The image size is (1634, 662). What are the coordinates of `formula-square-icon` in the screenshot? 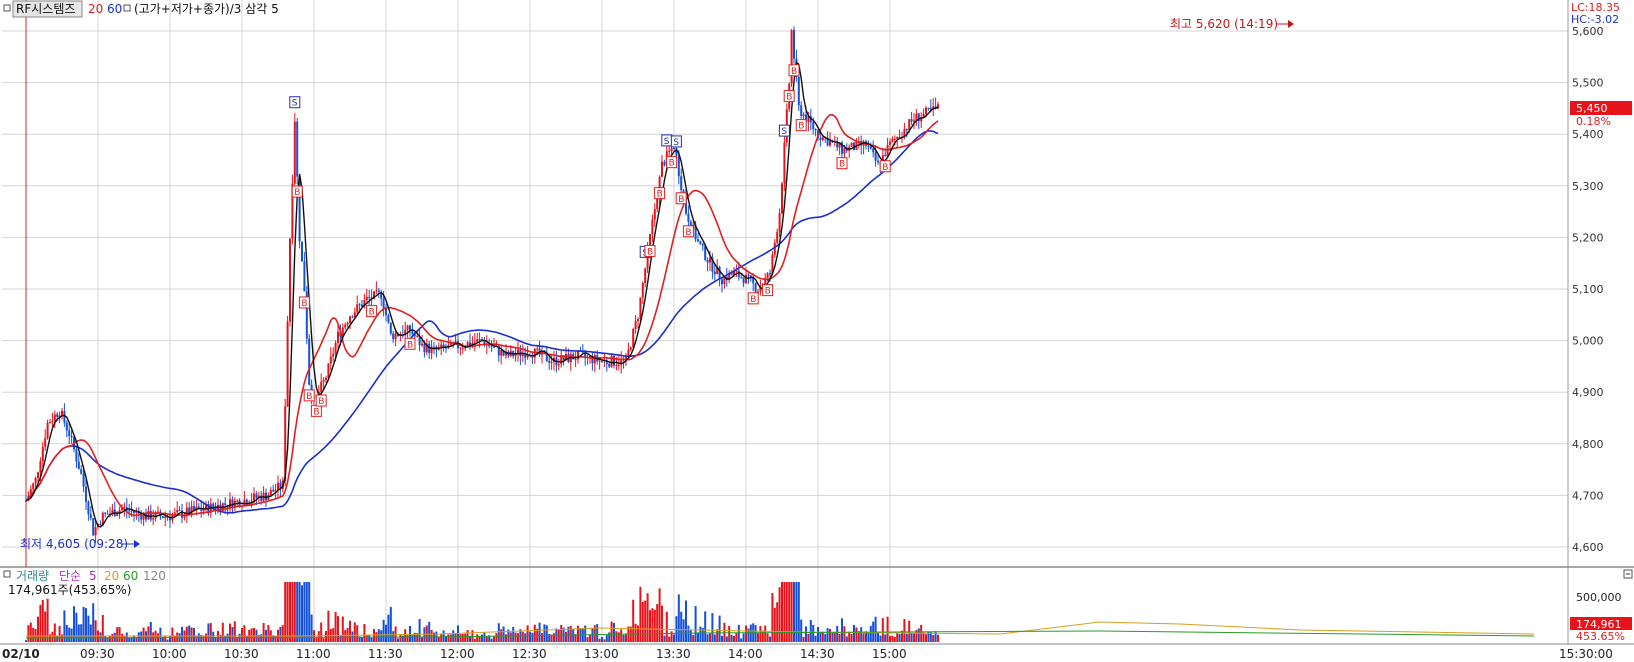 It's located at (127, 8).